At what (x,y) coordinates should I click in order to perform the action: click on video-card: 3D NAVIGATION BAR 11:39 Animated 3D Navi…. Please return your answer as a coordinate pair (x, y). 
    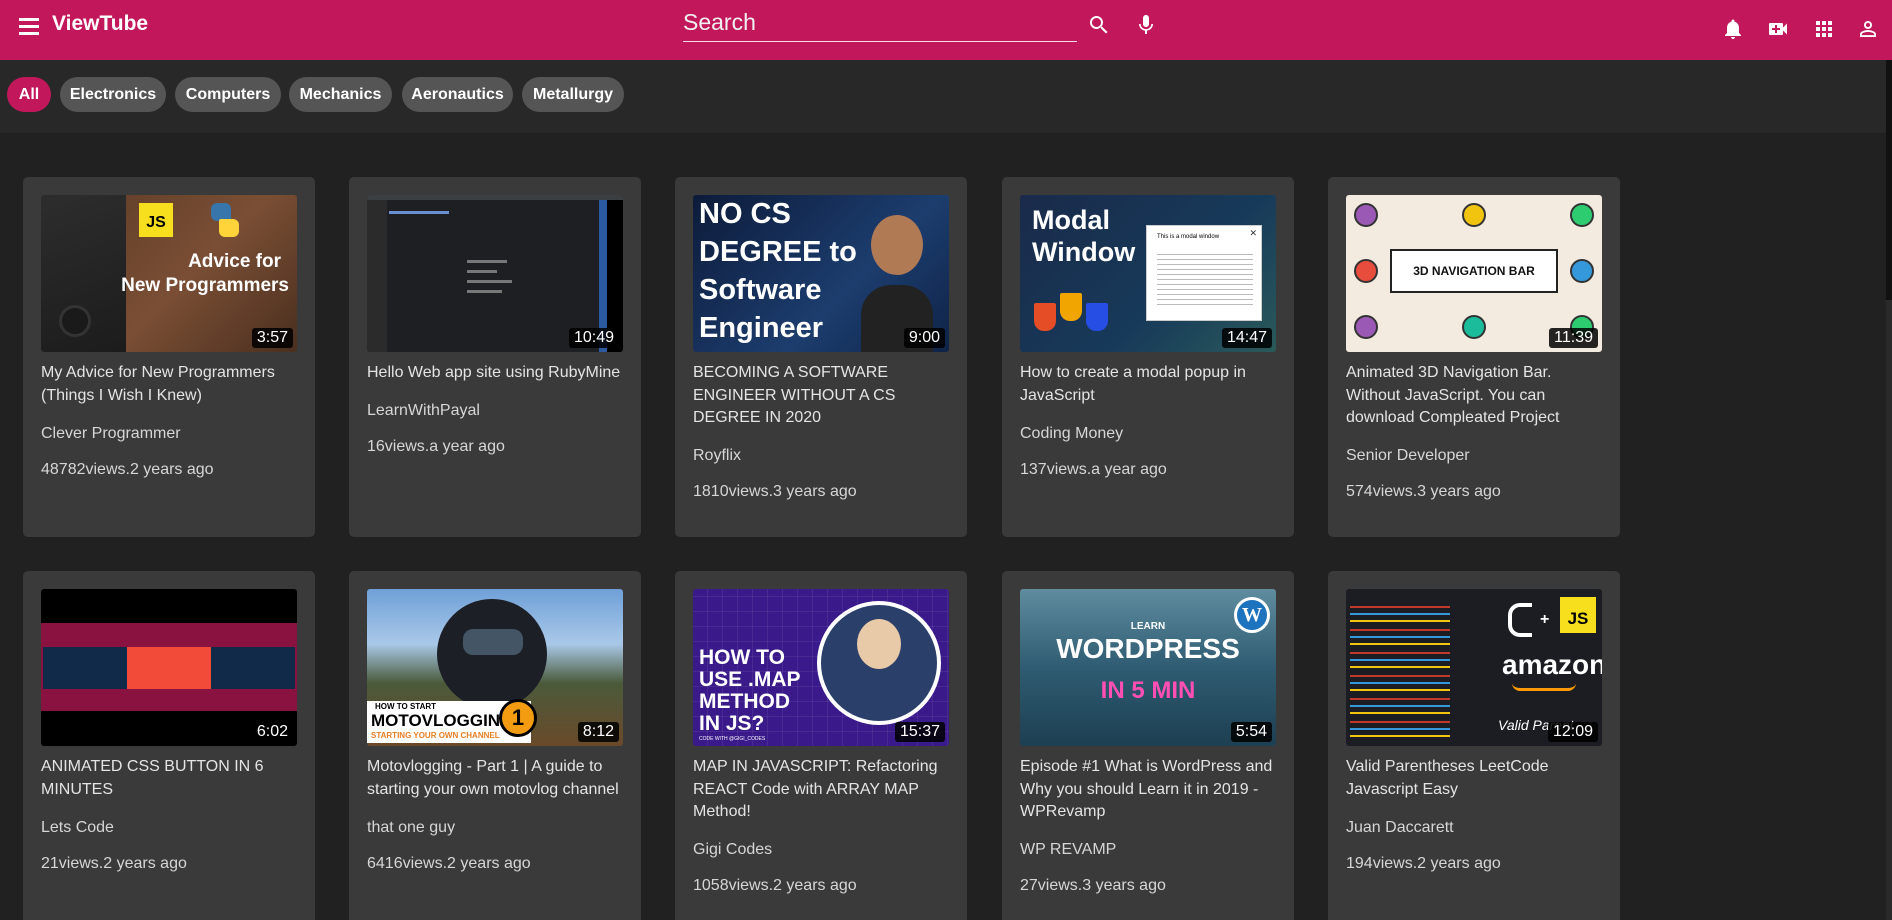
    Looking at the image, I should click on (1474, 357).